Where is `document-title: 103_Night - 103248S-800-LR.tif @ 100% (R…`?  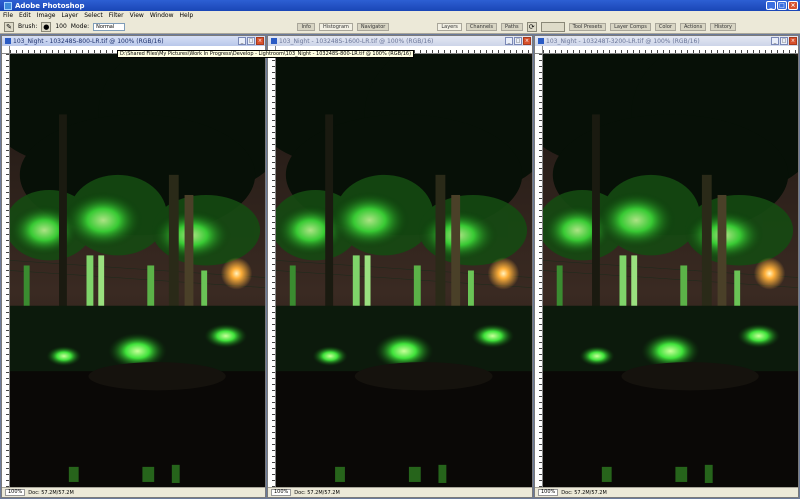
document-title: 103_Night - 103248S-800-LR.tif @ 100% (R… is located at coordinates (88, 41).